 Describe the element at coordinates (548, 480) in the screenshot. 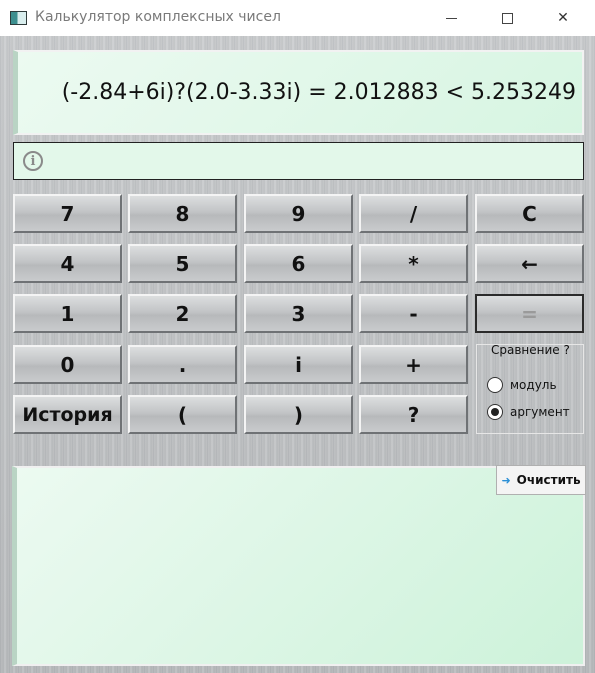

I see `clear-history-label: Очистить` at that location.